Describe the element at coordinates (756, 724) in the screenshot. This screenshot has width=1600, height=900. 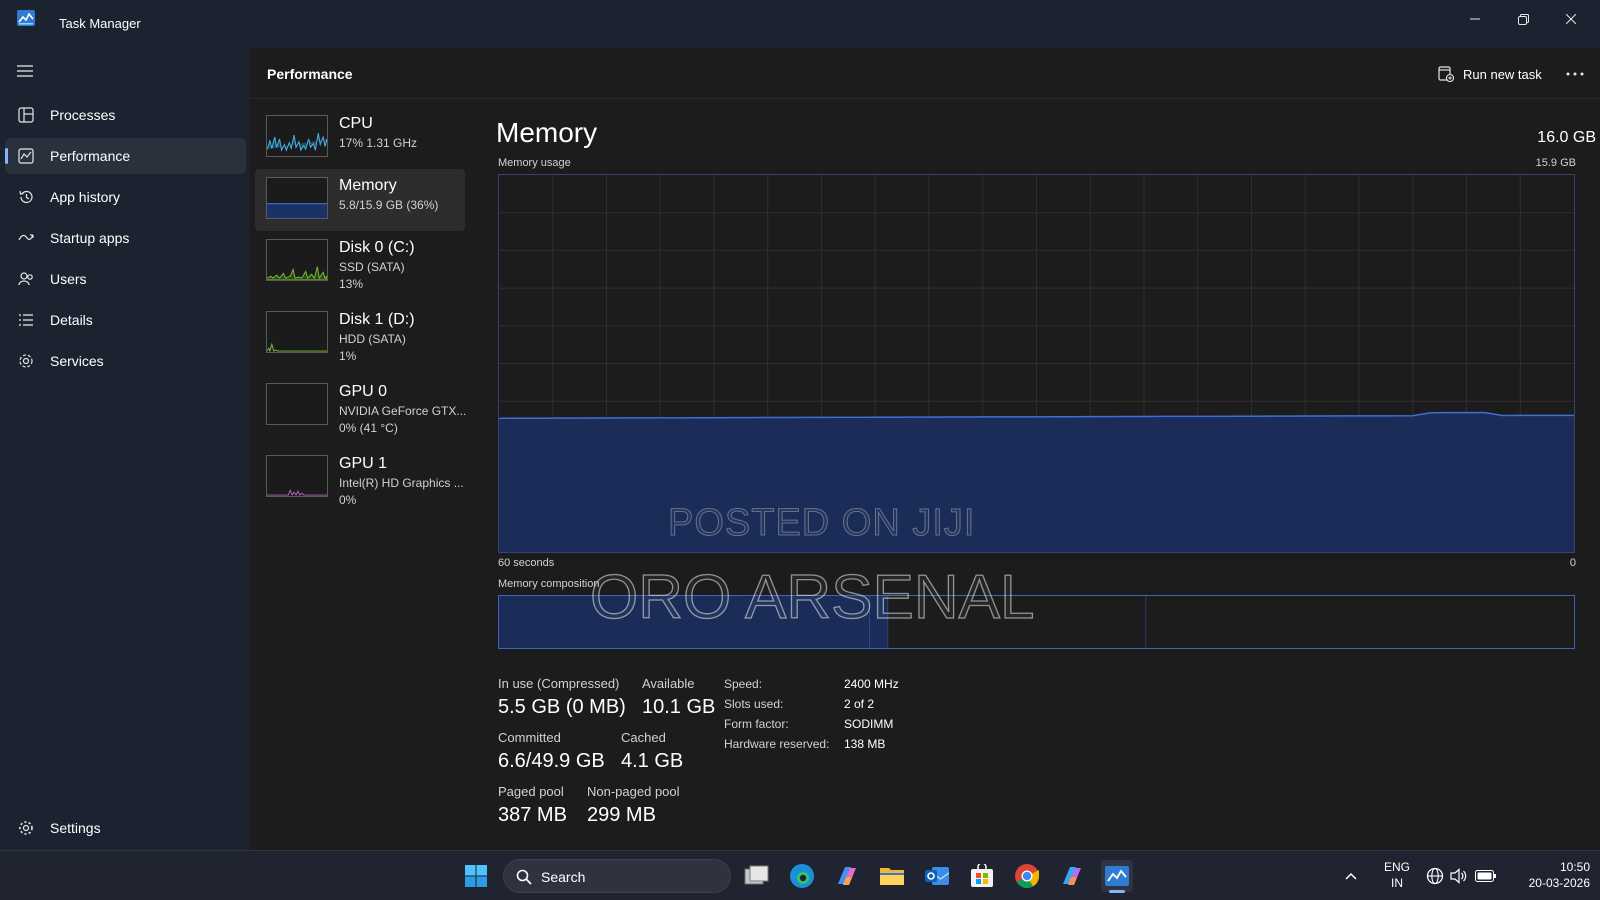
I see `spec-form-factor-label: Form factor:` at that location.